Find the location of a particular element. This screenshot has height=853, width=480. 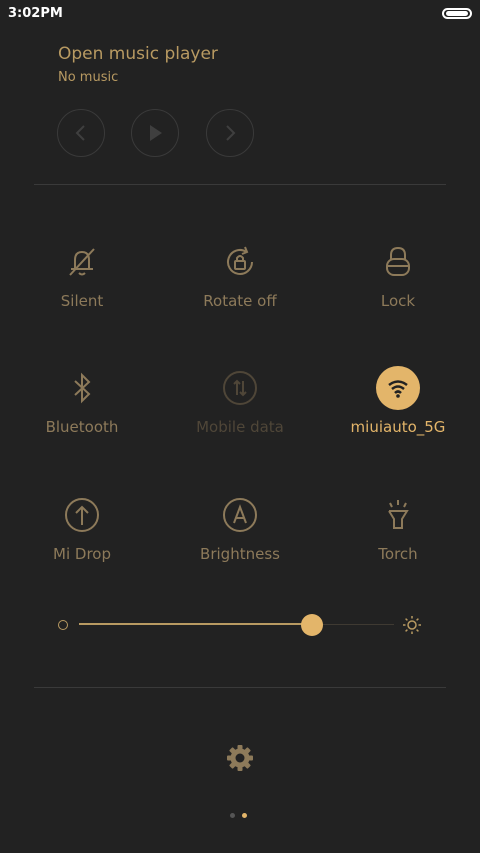

mobile-data-icon is located at coordinates (240, 388).